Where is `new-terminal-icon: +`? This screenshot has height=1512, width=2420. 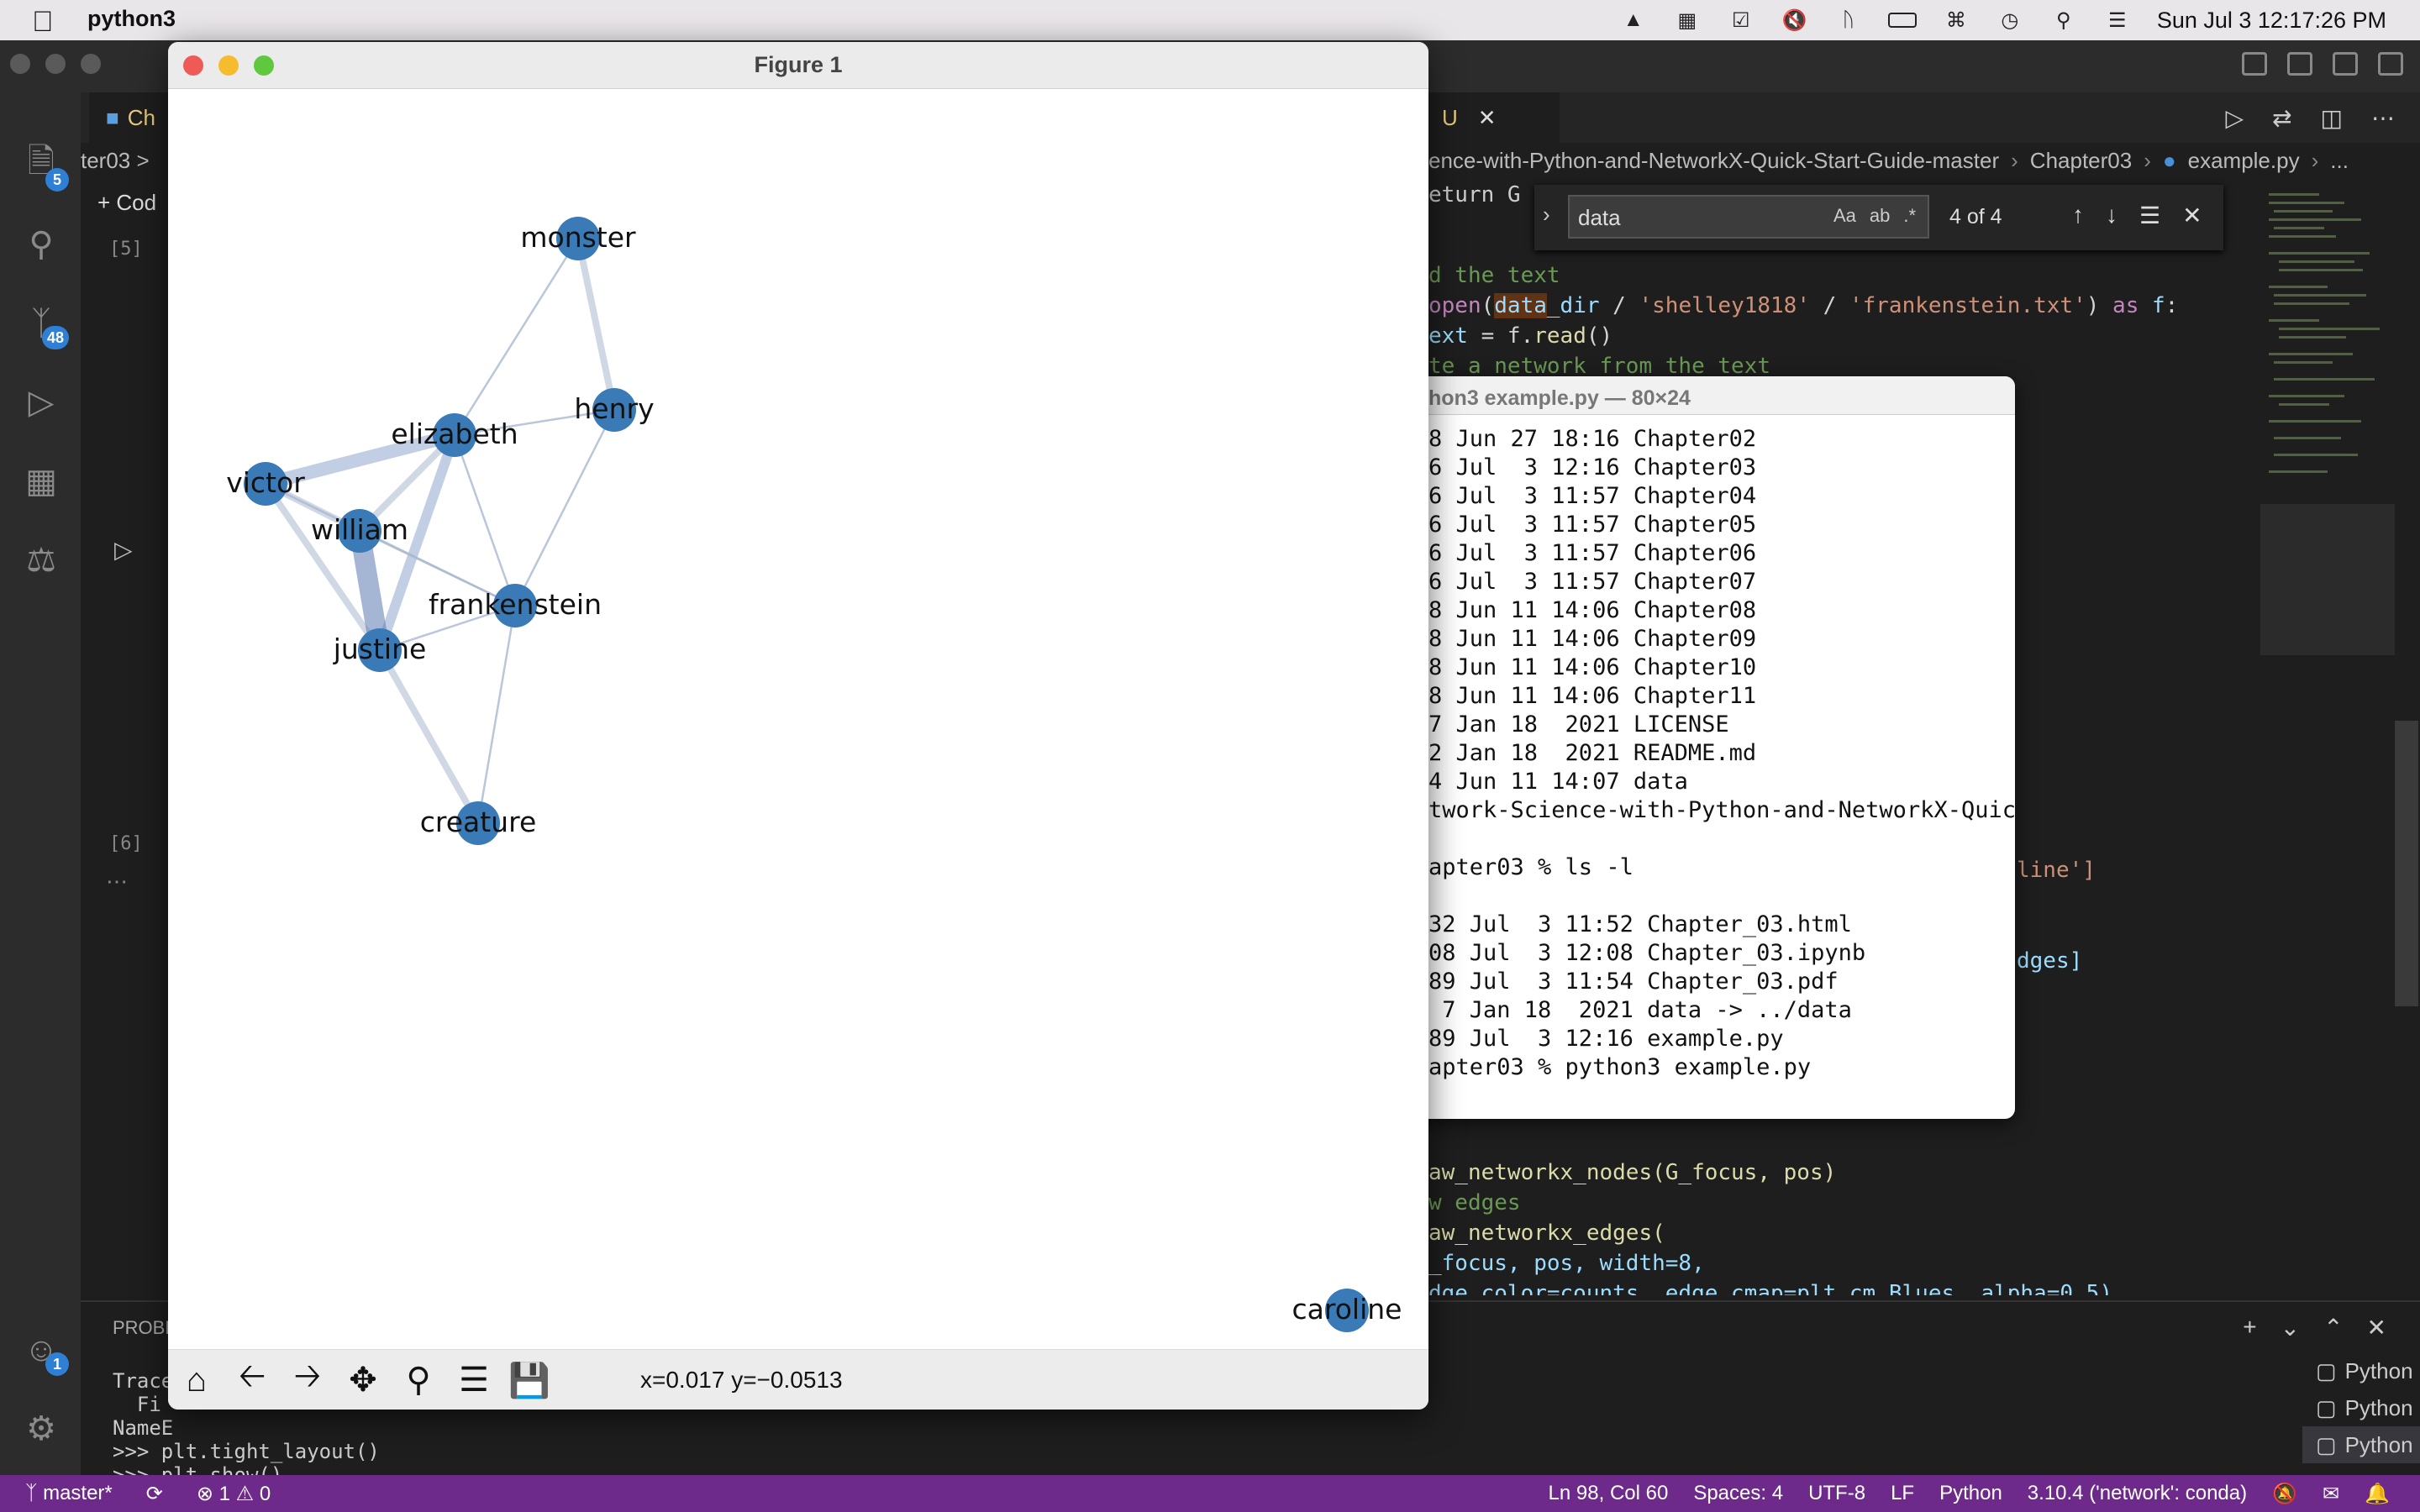
new-terminal-icon: + is located at coordinates (2249, 1327).